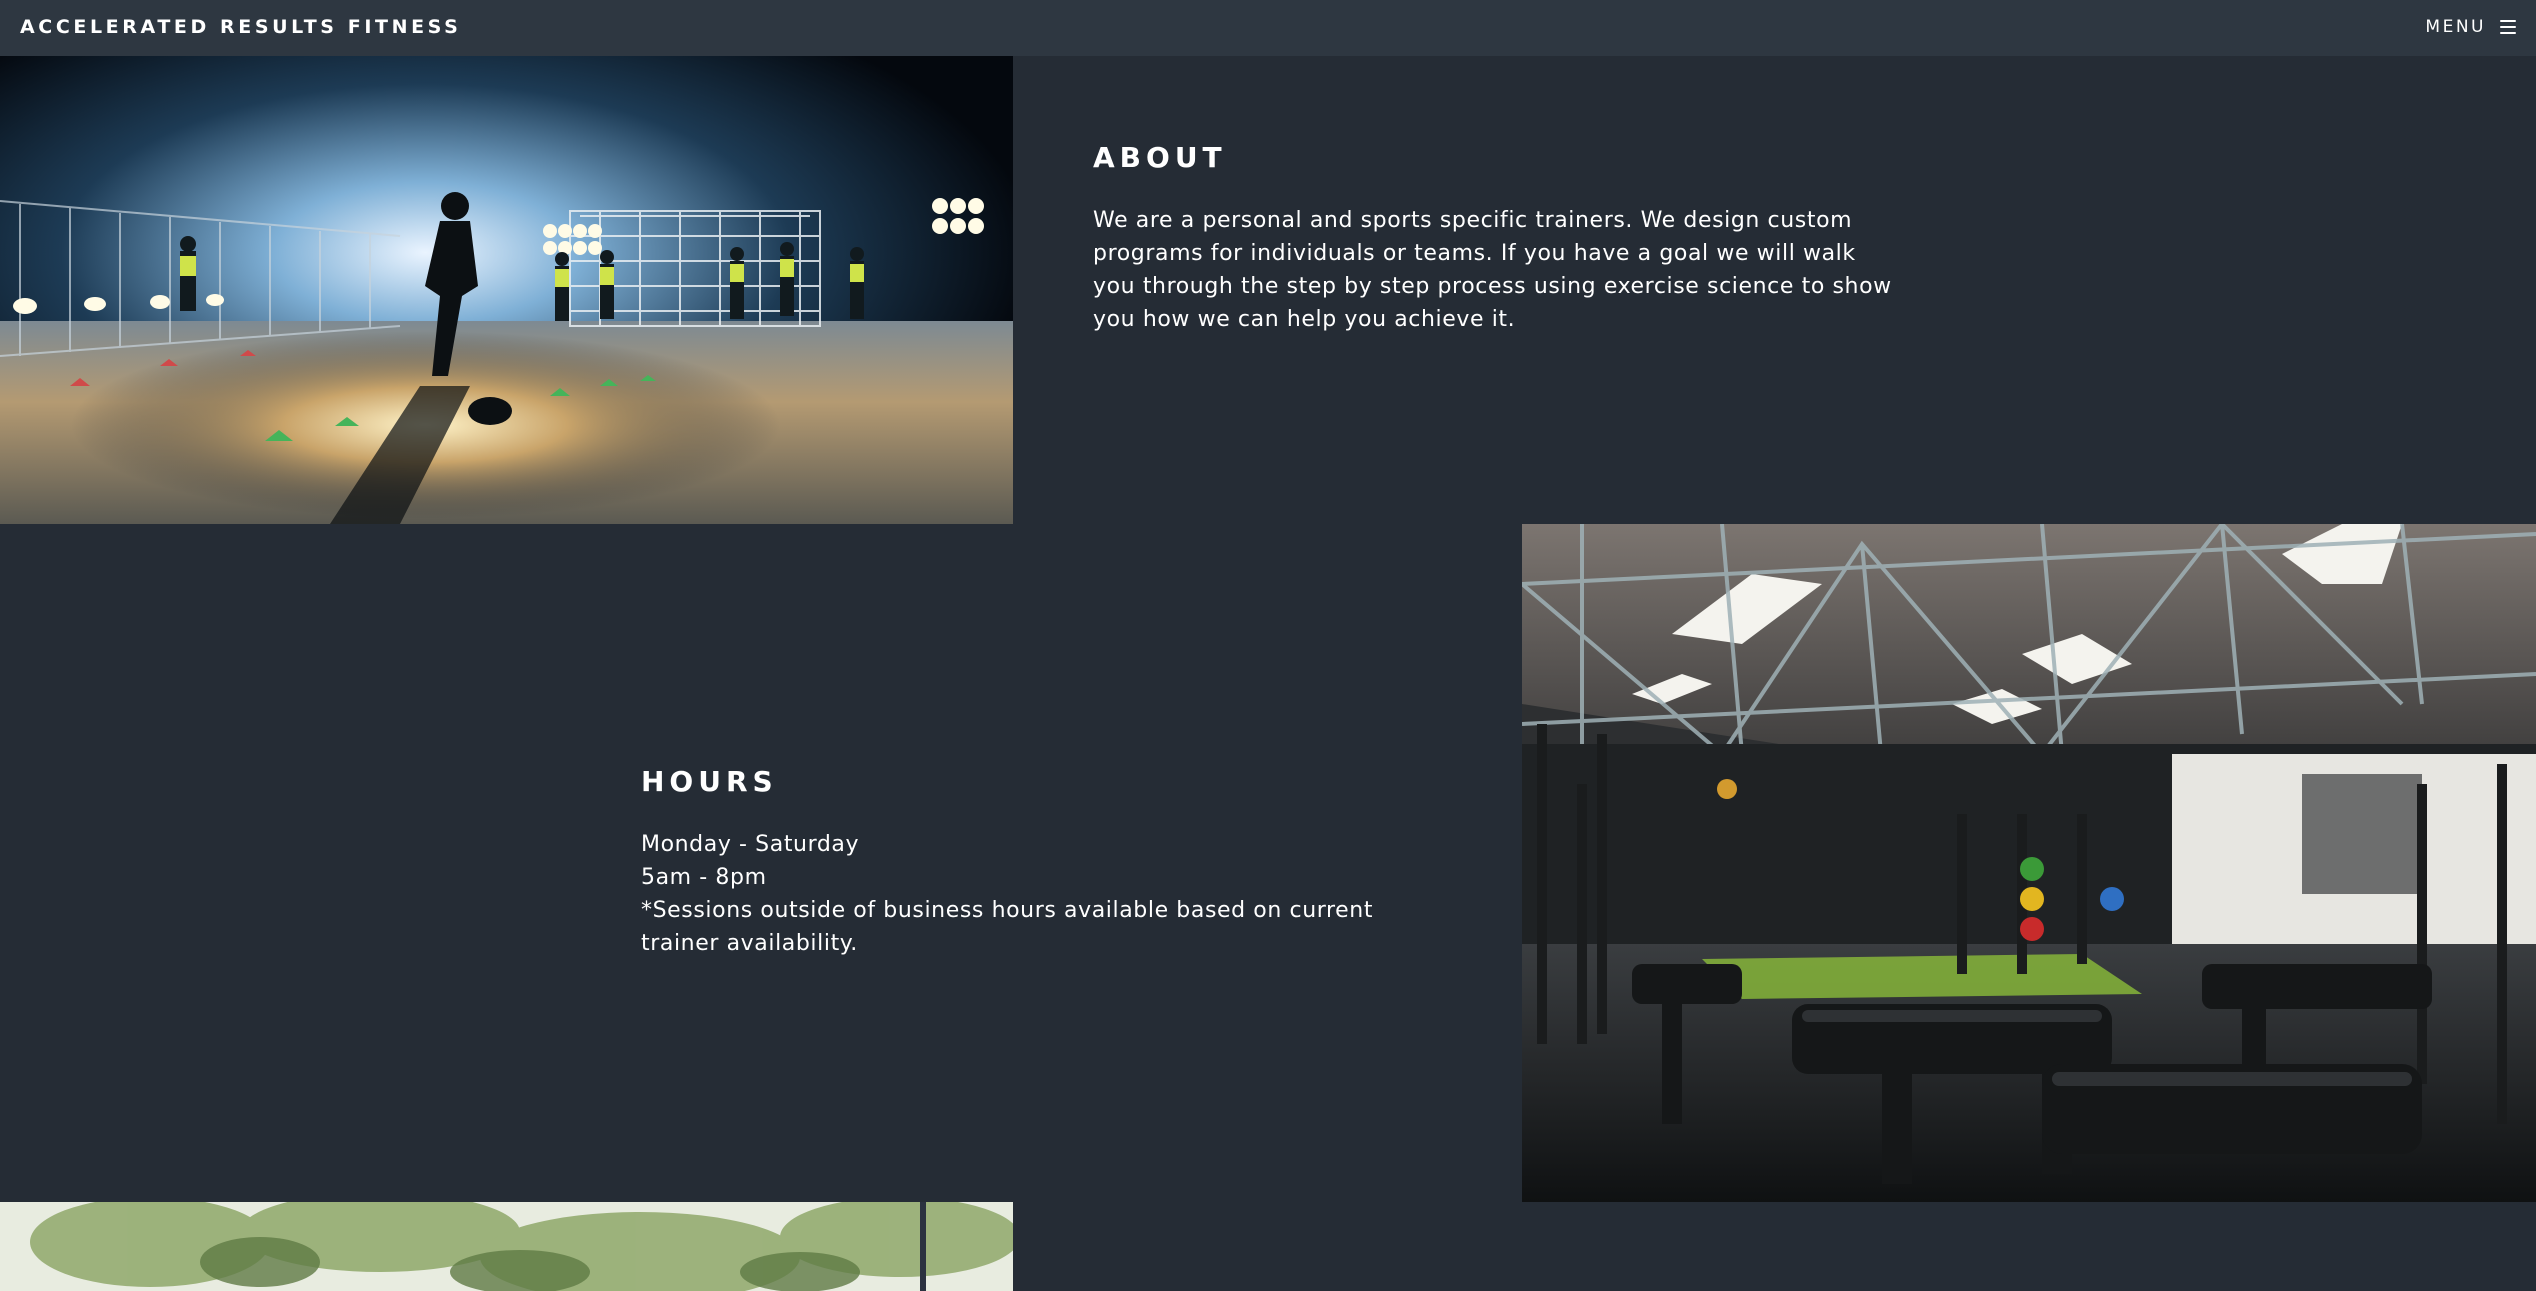  Describe the element at coordinates (506, 290) in the screenshot. I see `about-photo` at that location.